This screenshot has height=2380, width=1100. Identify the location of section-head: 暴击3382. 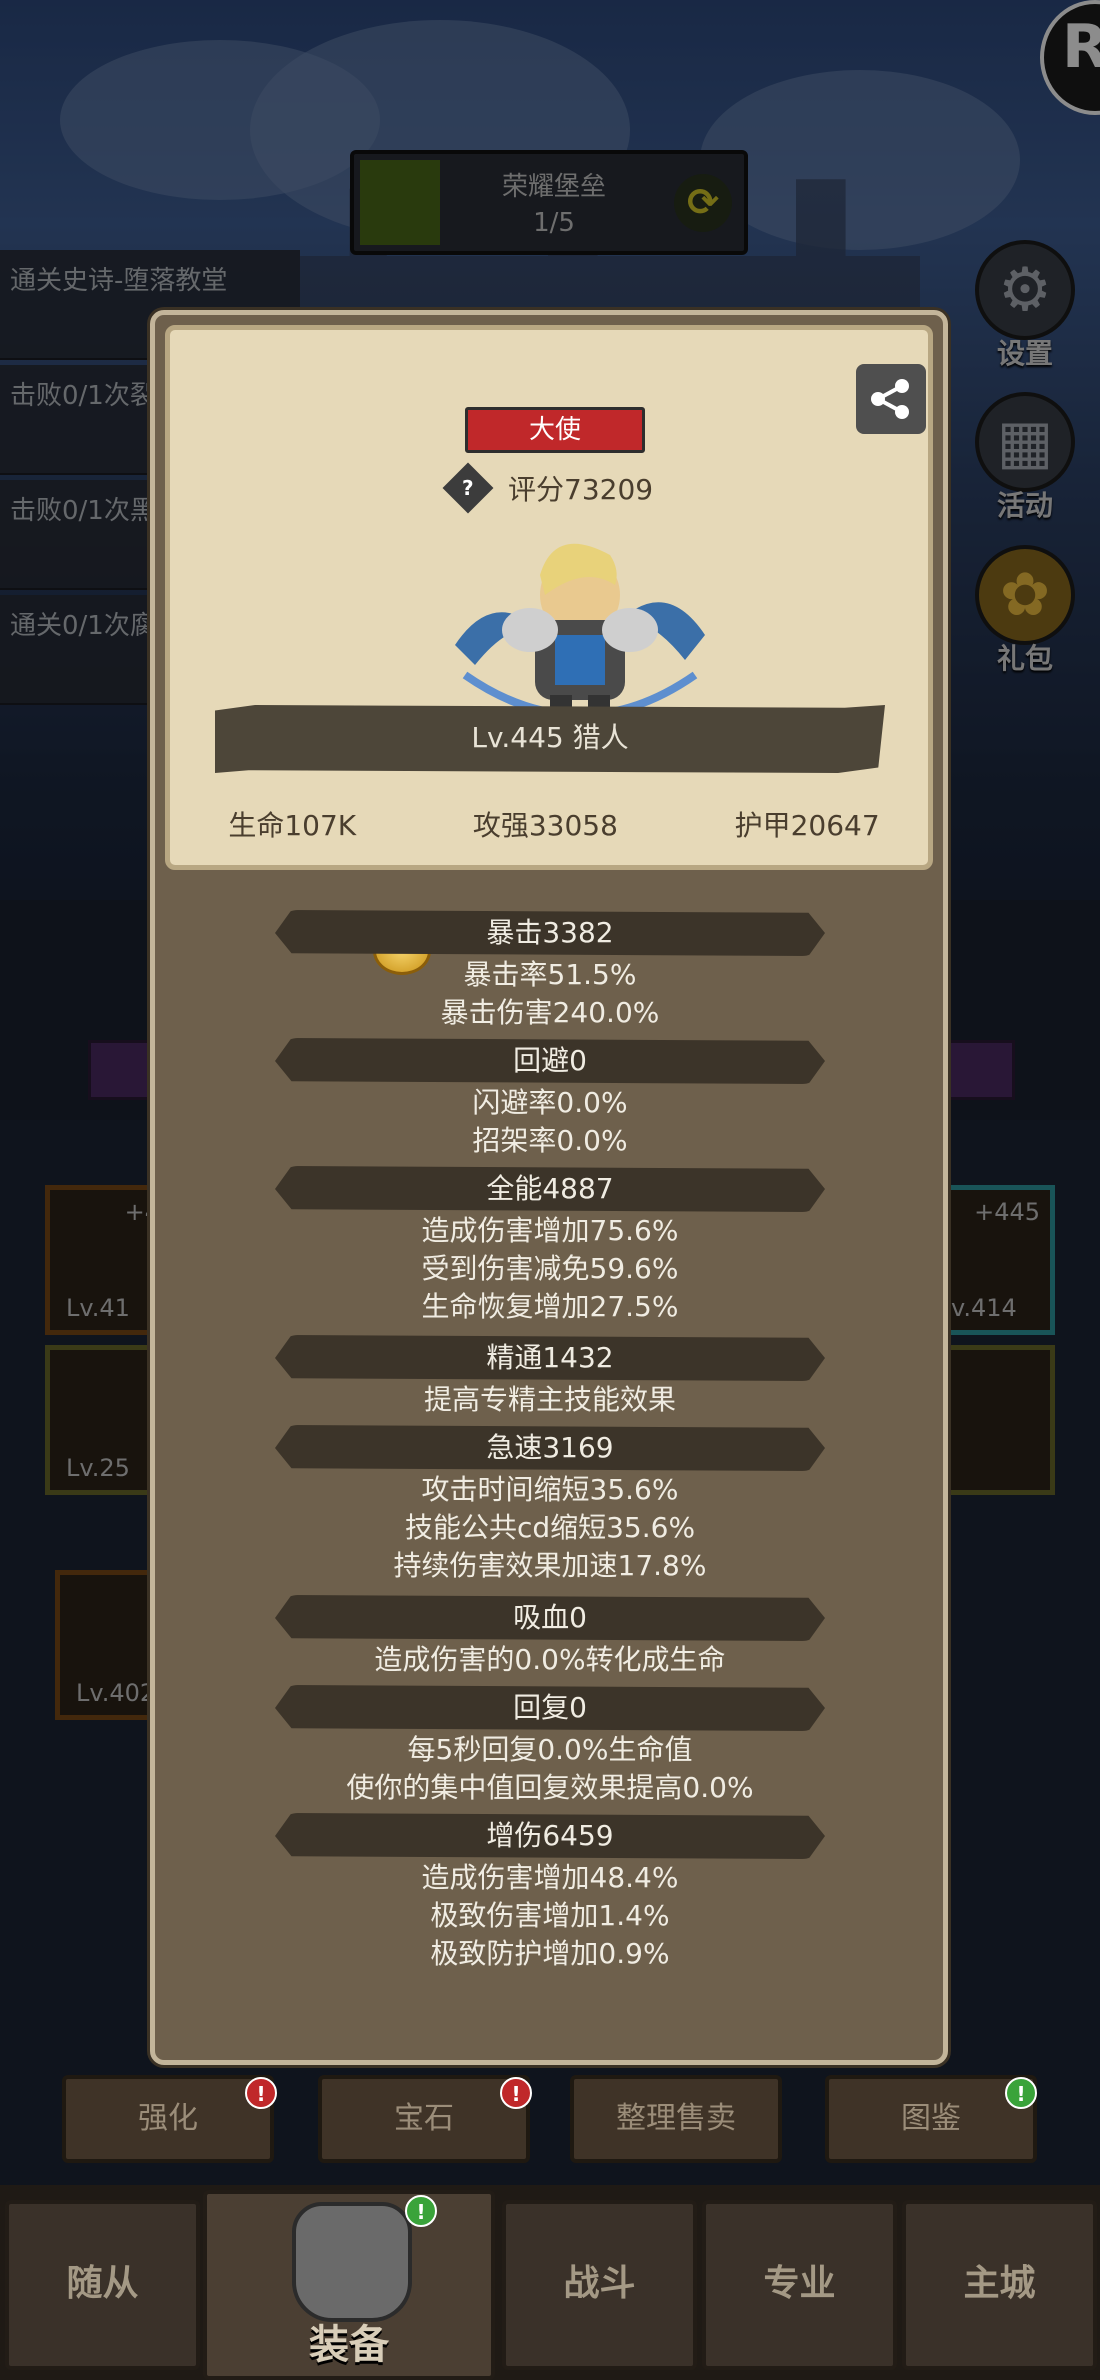
(550, 933).